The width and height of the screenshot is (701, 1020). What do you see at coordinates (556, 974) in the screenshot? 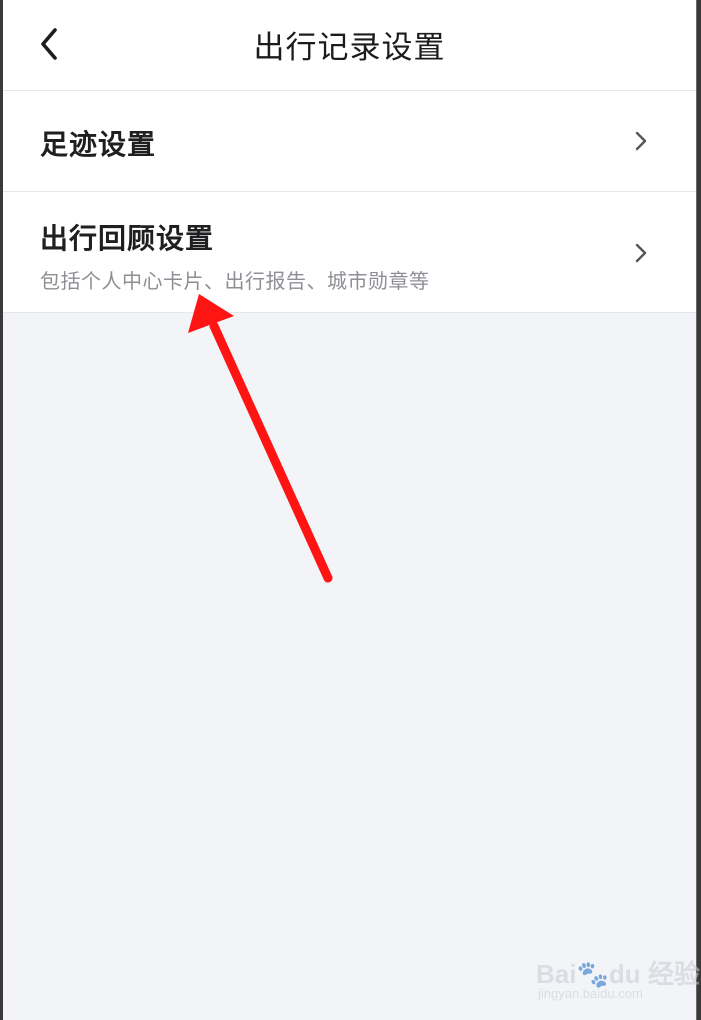
I see `watermark-logo-prefix: Bai` at bounding box center [556, 974].